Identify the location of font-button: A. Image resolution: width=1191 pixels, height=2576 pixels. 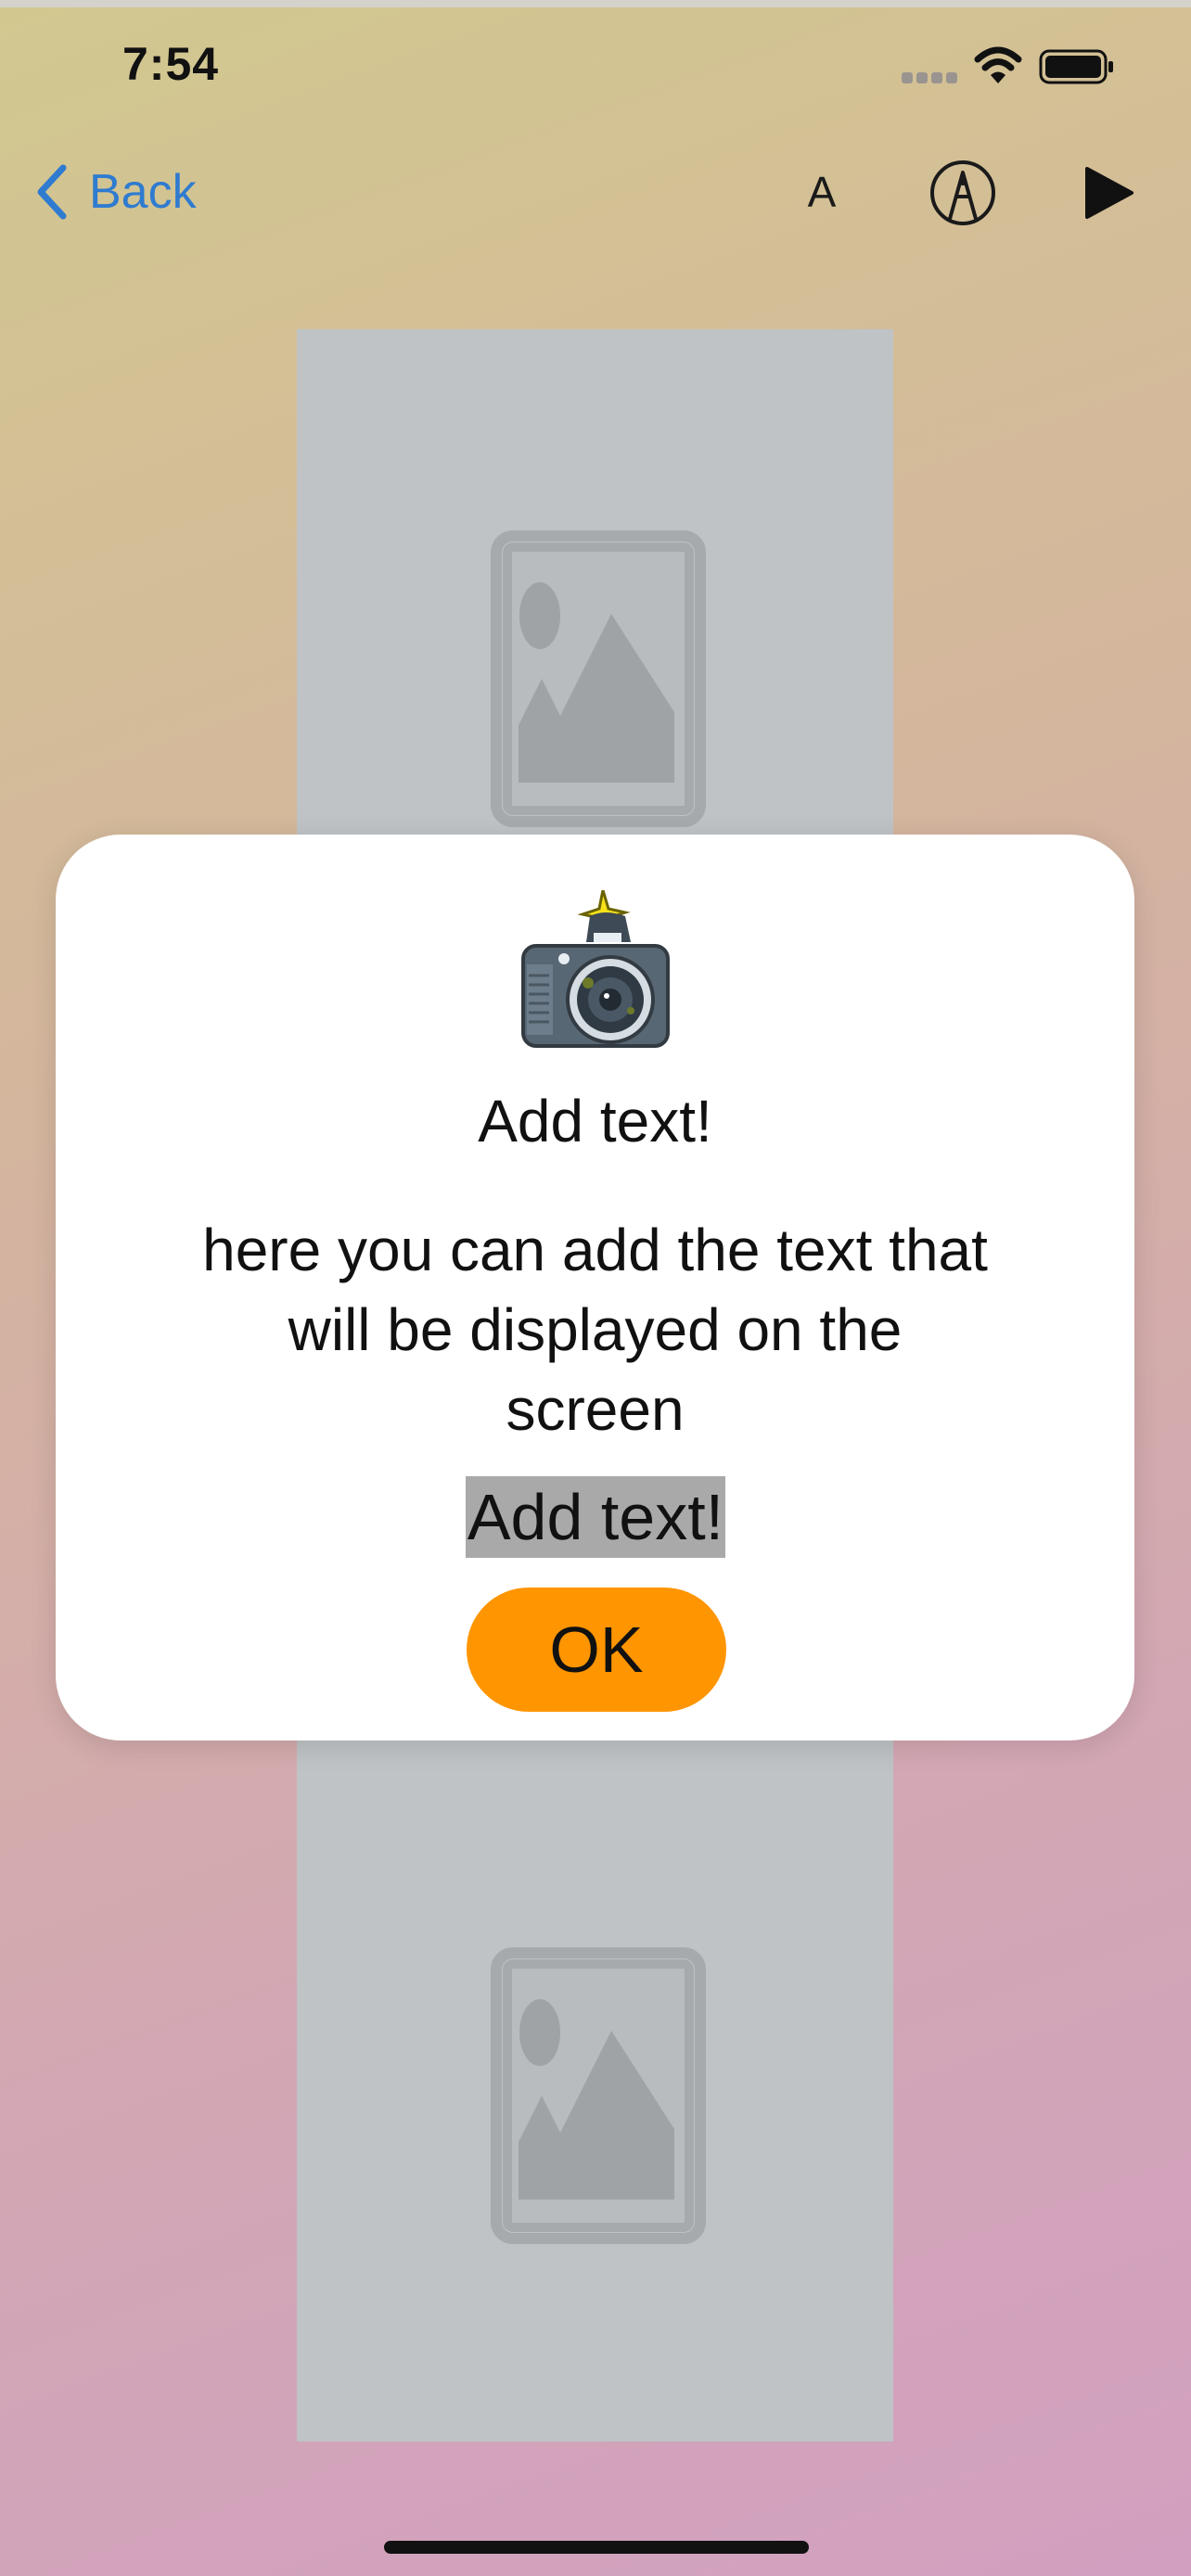
(821, 191).